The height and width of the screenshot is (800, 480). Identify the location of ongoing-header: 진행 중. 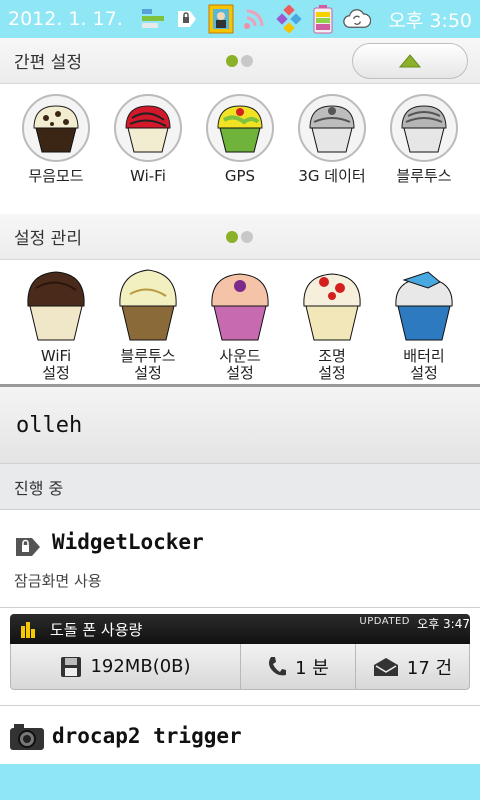
(240, 487).